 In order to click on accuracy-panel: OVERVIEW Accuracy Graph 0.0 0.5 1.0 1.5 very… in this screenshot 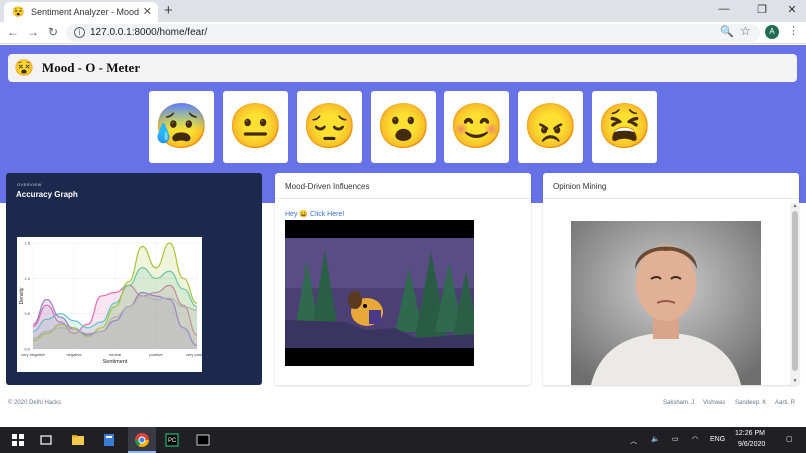, I will do `click(134, 279)`.